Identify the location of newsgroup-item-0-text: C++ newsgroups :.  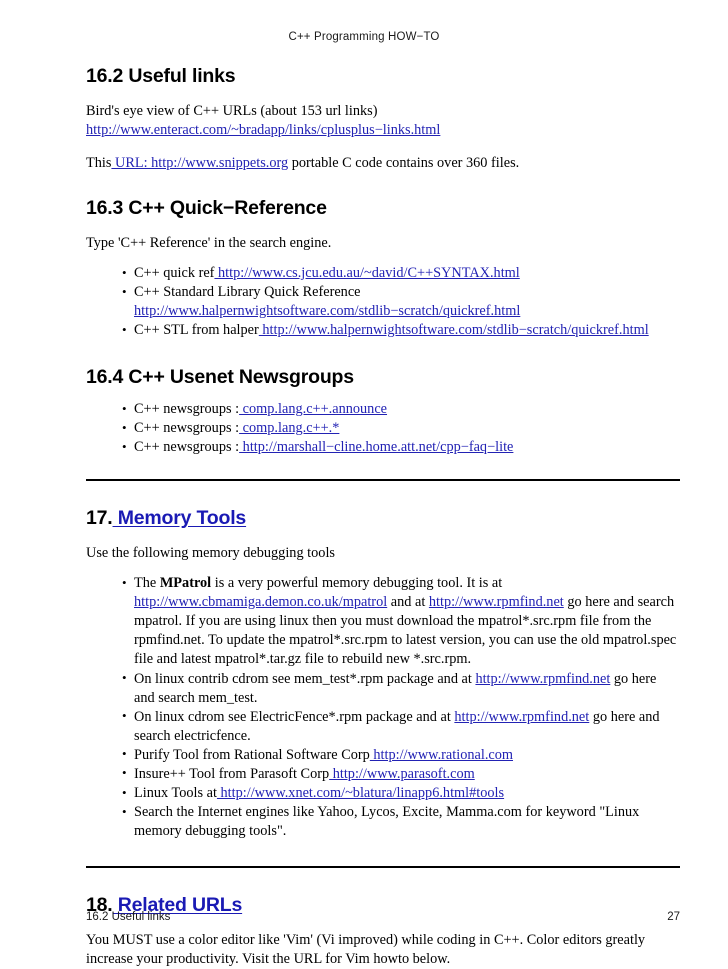
(187, 409).